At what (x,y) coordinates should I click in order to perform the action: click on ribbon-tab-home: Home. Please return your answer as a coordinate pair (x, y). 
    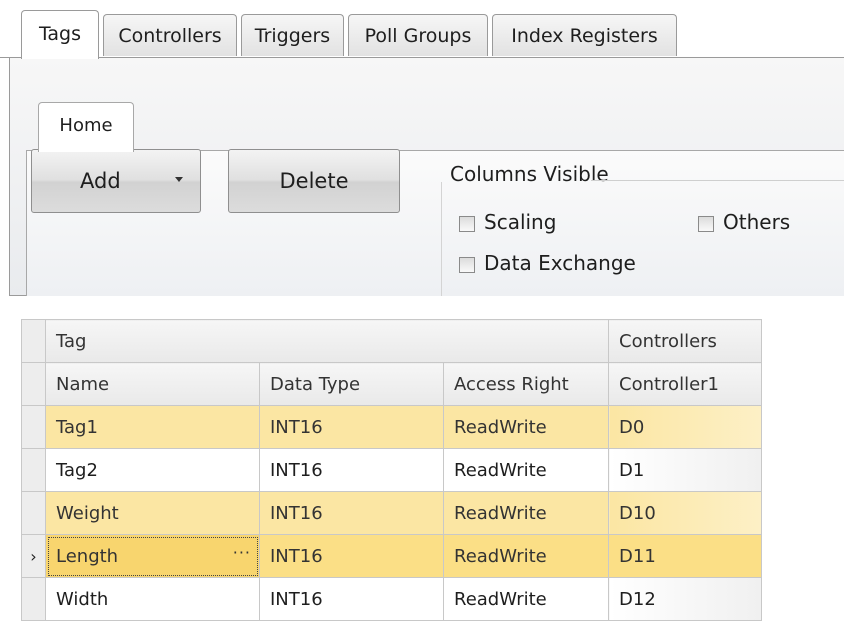
    Looking at the image, I should click on (86, 127).